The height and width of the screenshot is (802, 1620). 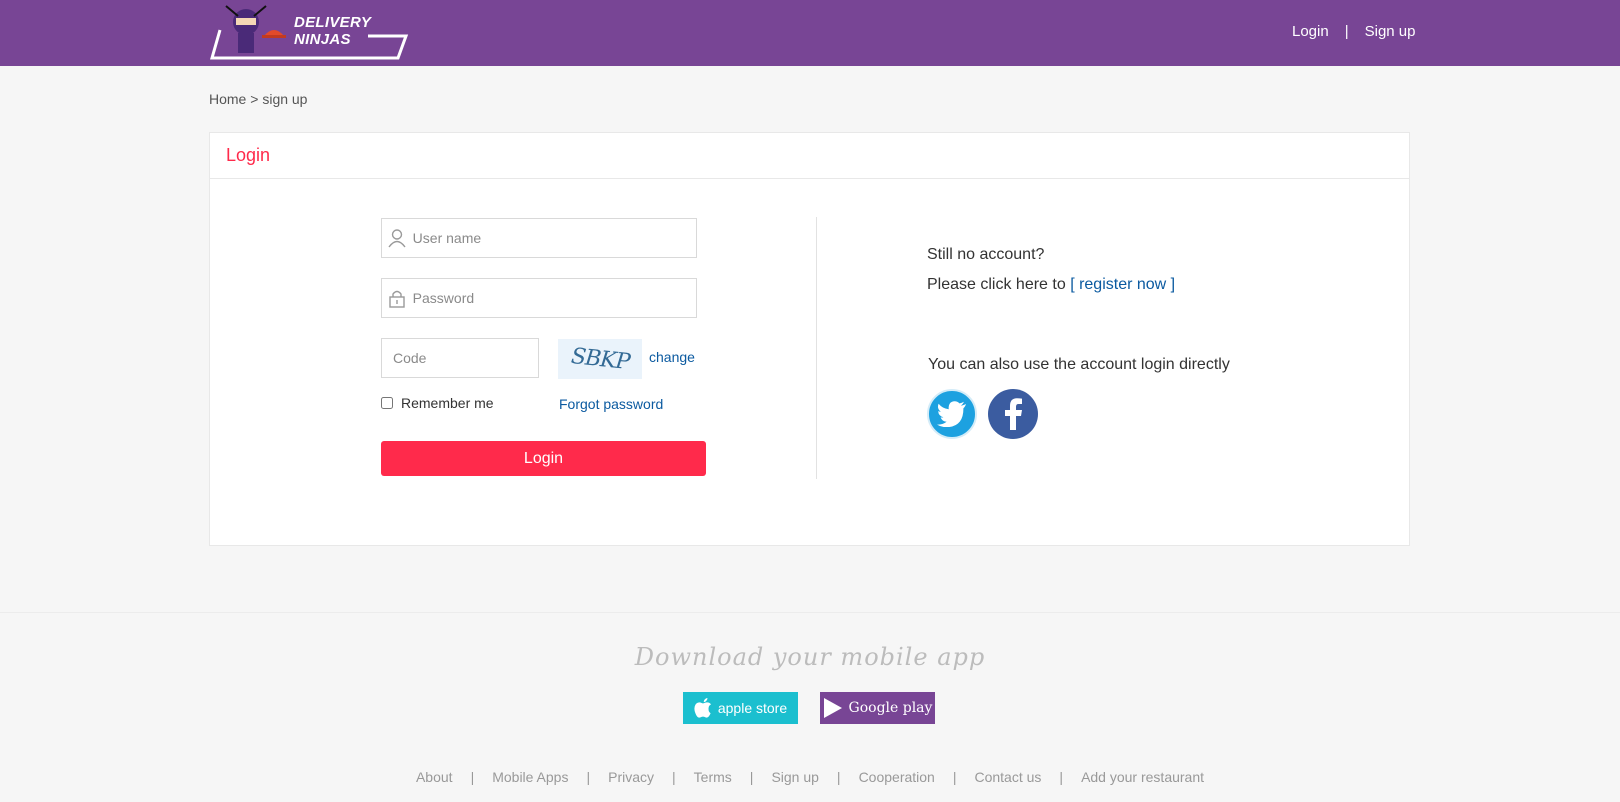 I want to click on breadcrumb: Home > sign up, so click(x=258, y=99).